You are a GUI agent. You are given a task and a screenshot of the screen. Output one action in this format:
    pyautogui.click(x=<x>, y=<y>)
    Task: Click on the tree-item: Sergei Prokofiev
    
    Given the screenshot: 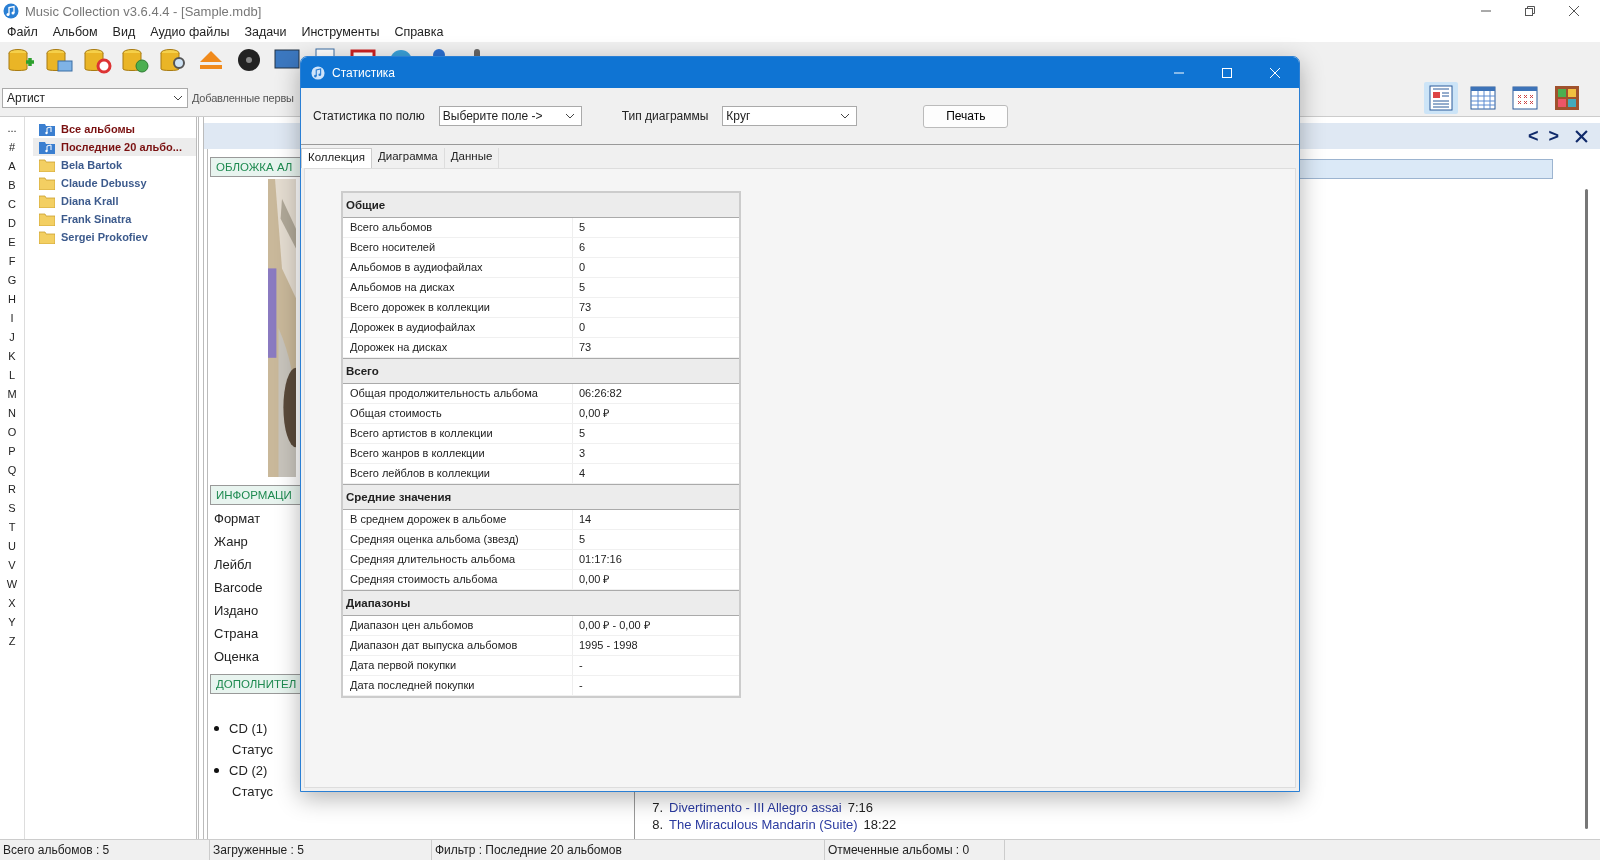 What is the action you would take?
    pyautogui.click(x=114, y=237)
    